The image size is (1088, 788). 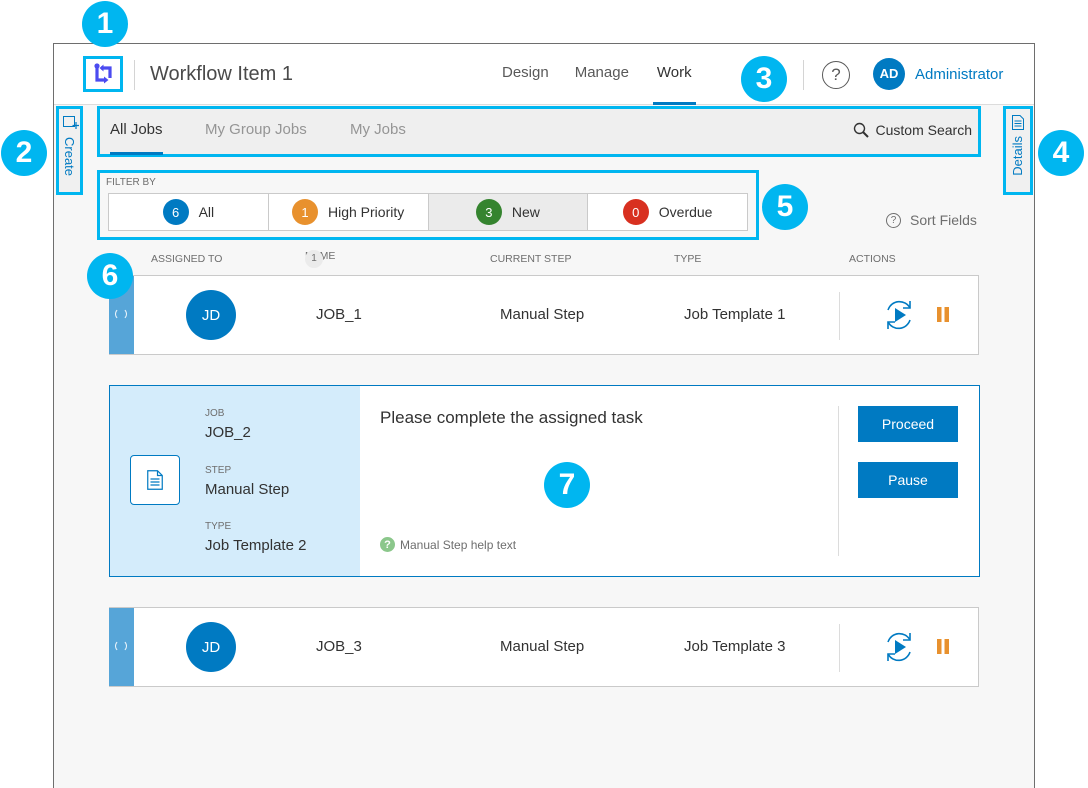 What do you see at coordinates (508, 212) in the screenshot?
I see `filter-new: 3 New` at bounding box center [508, 212].